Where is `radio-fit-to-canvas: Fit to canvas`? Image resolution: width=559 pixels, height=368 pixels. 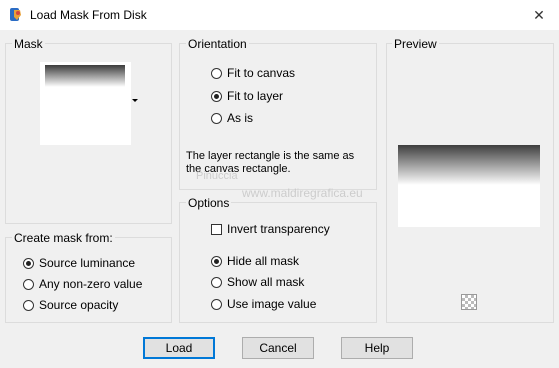 radio-fit-to-canvas: Fit to canvas is located at coordinates (253, 73).